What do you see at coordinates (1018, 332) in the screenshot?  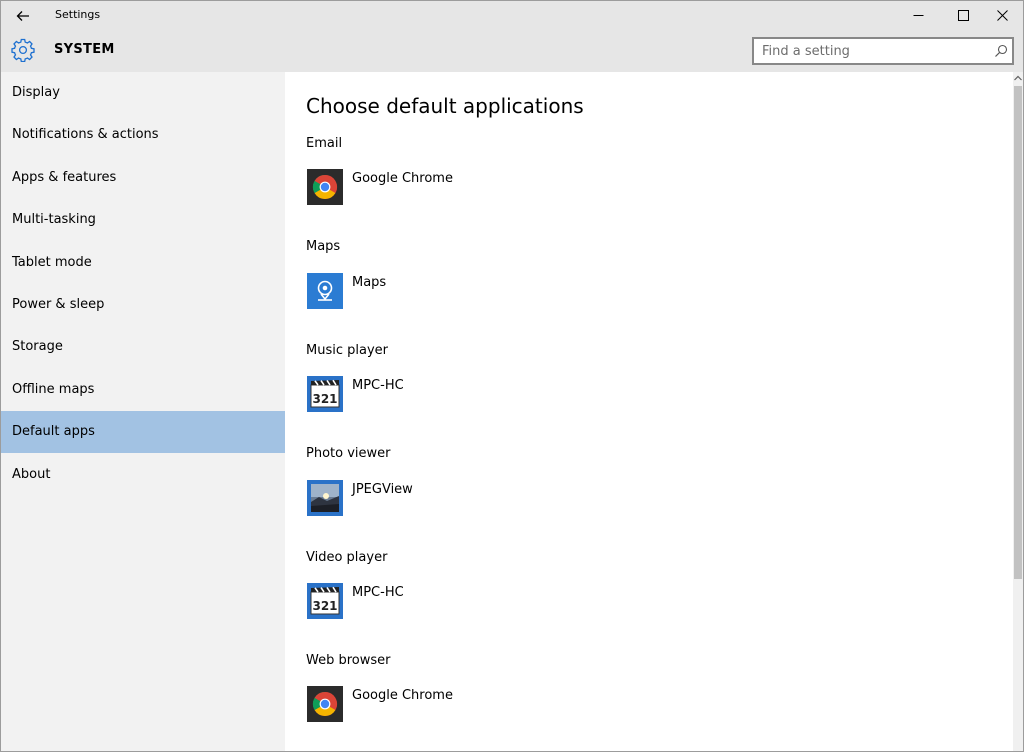 I see `scroll-thumb` at bounding box center [1018, 332].